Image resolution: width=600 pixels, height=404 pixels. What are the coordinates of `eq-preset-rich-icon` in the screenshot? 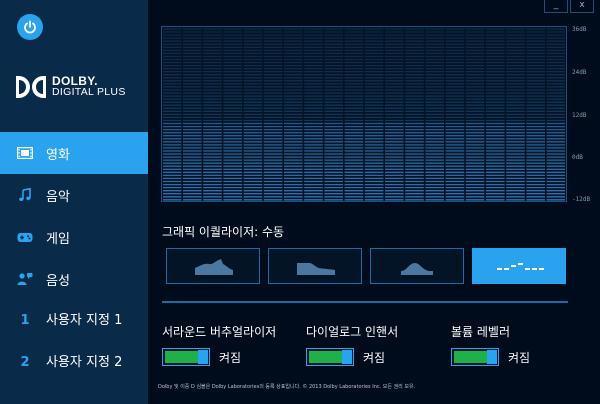 It's located at (316, 269).